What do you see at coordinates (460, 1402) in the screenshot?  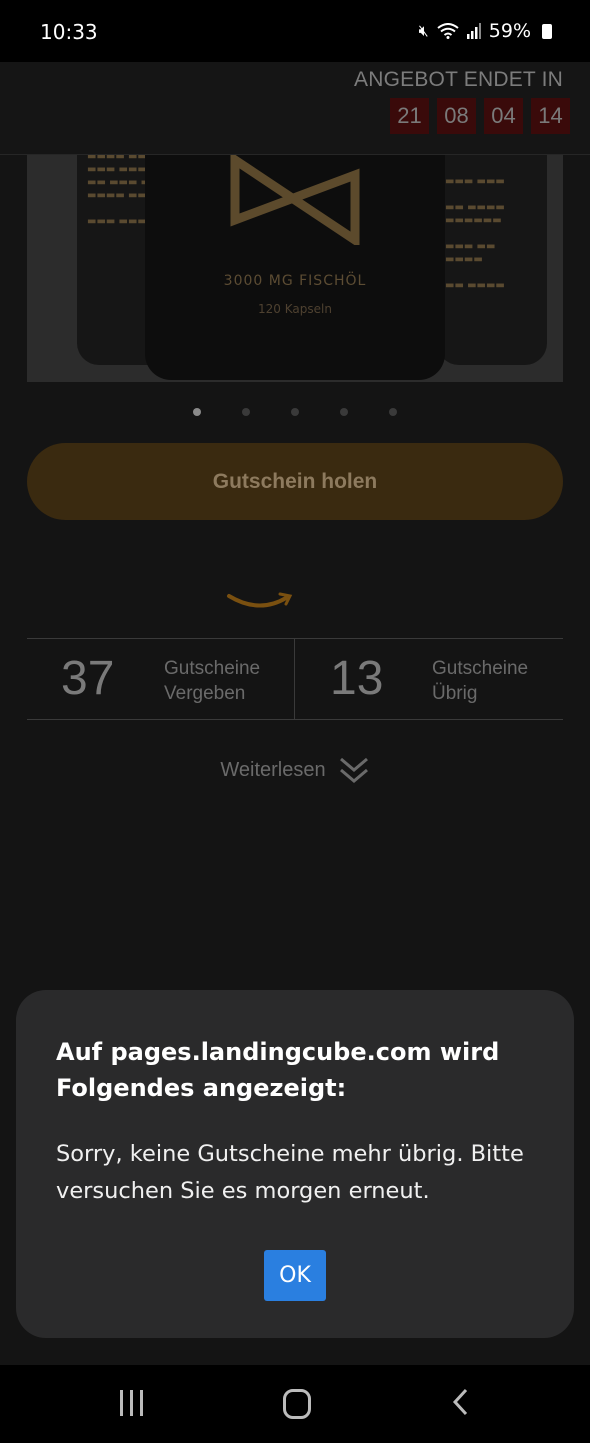 I see `back-button` at bounding box center [460, 1402].